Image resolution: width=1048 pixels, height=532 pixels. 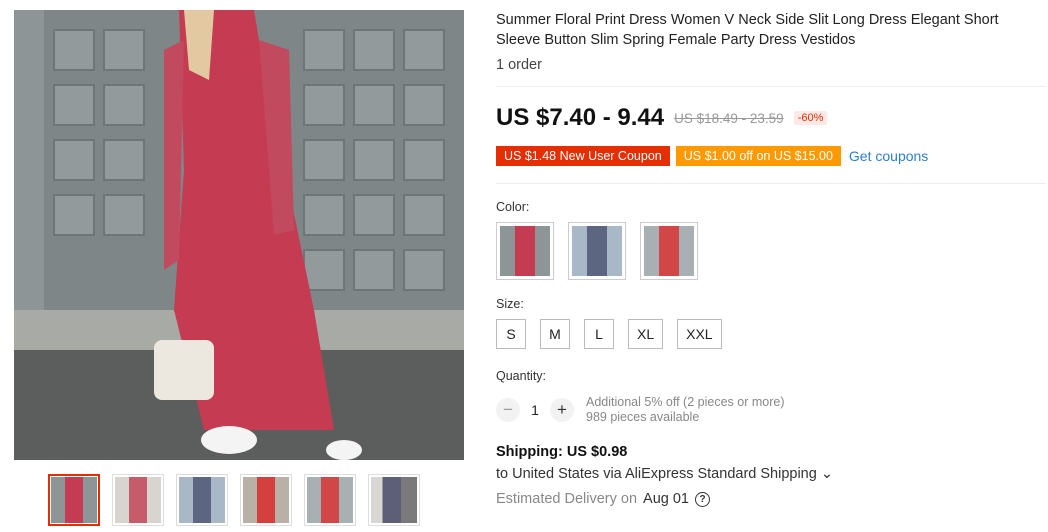 What do you see at coordinates (555, 334) in the screenshot?
I see `size-option-m: M` at bounding box center [555, 334].